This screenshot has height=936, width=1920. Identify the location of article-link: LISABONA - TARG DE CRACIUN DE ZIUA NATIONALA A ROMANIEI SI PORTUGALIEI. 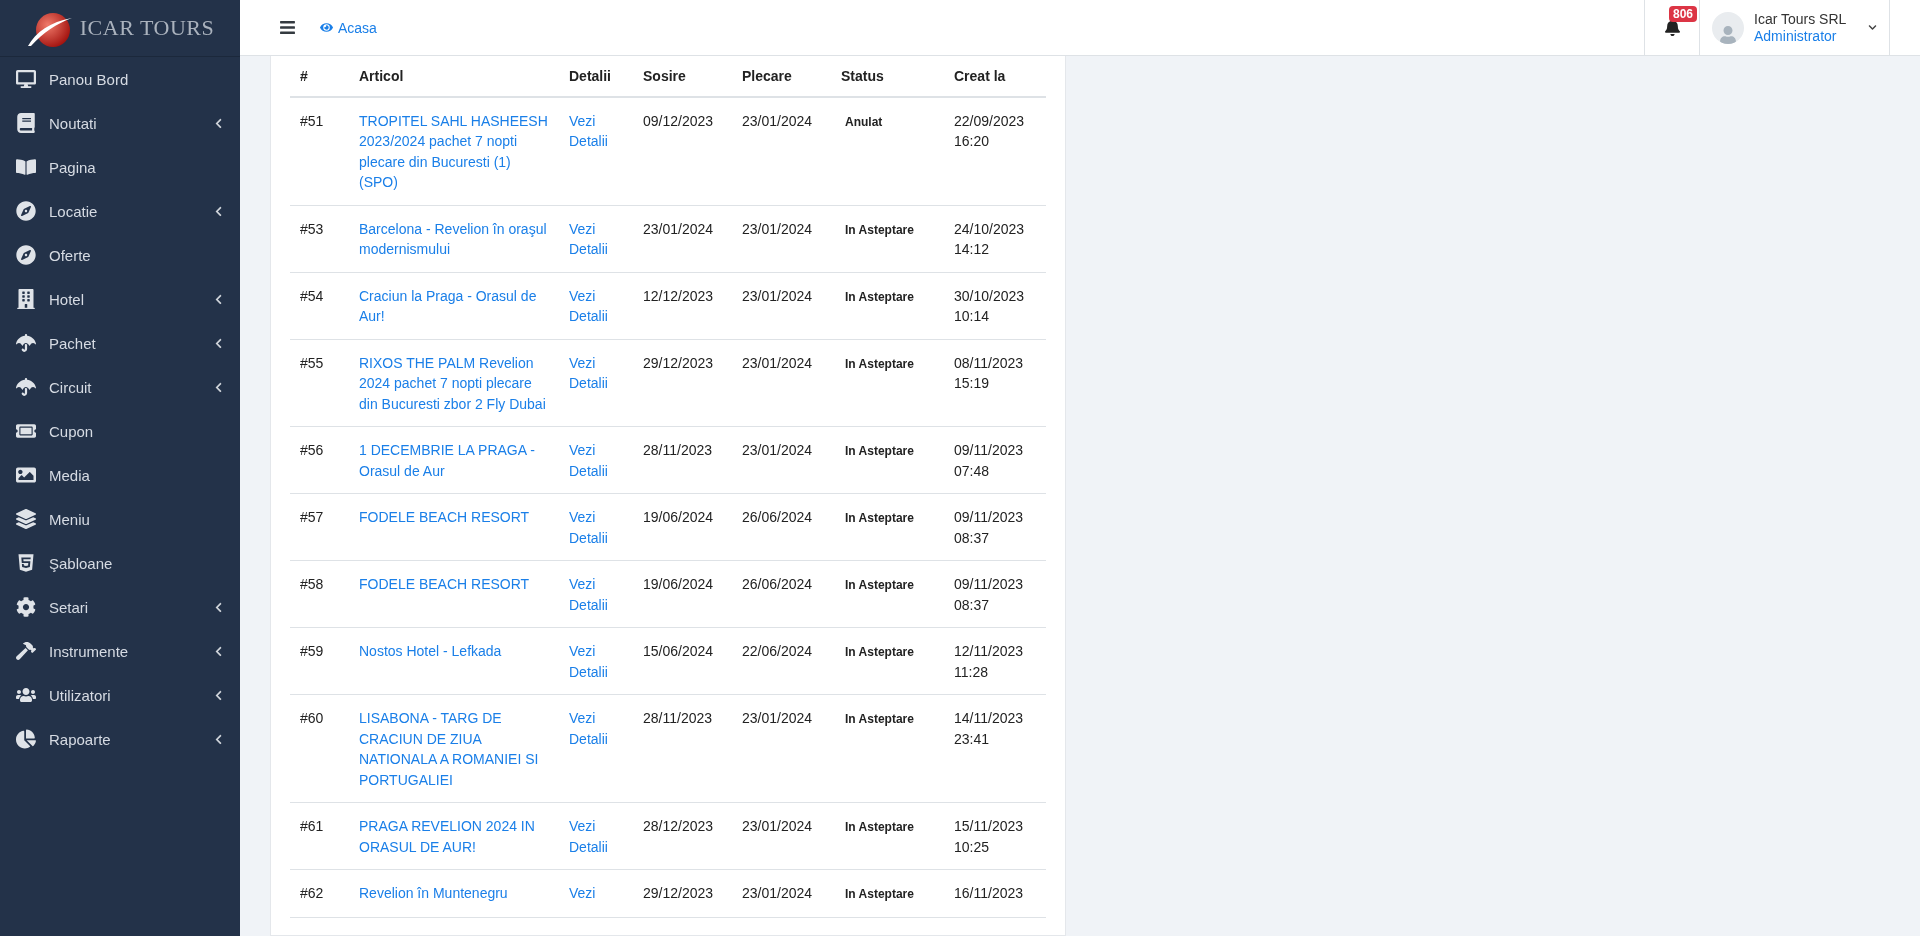
(454, 749).